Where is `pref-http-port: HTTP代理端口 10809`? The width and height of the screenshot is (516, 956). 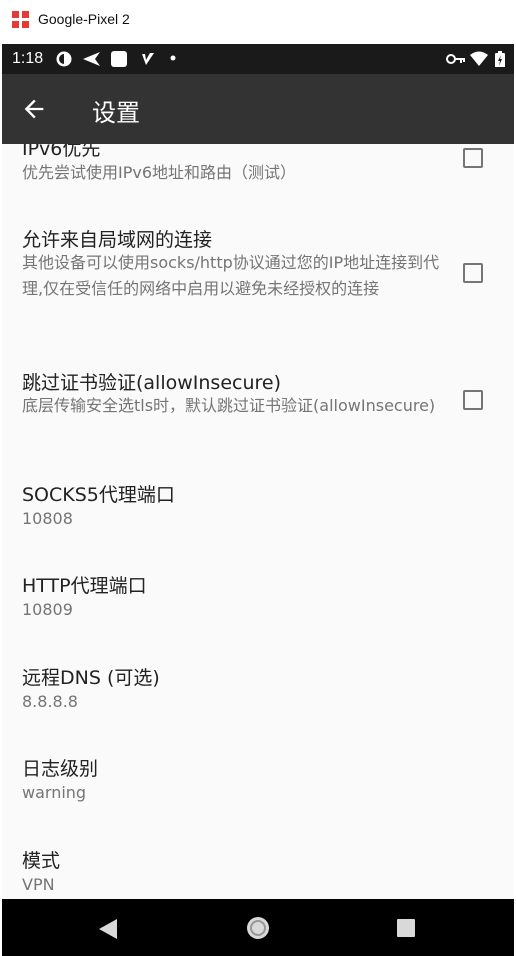
pref-http-port: HTTP代理端口 10809 is located at coordinates (258, 599).